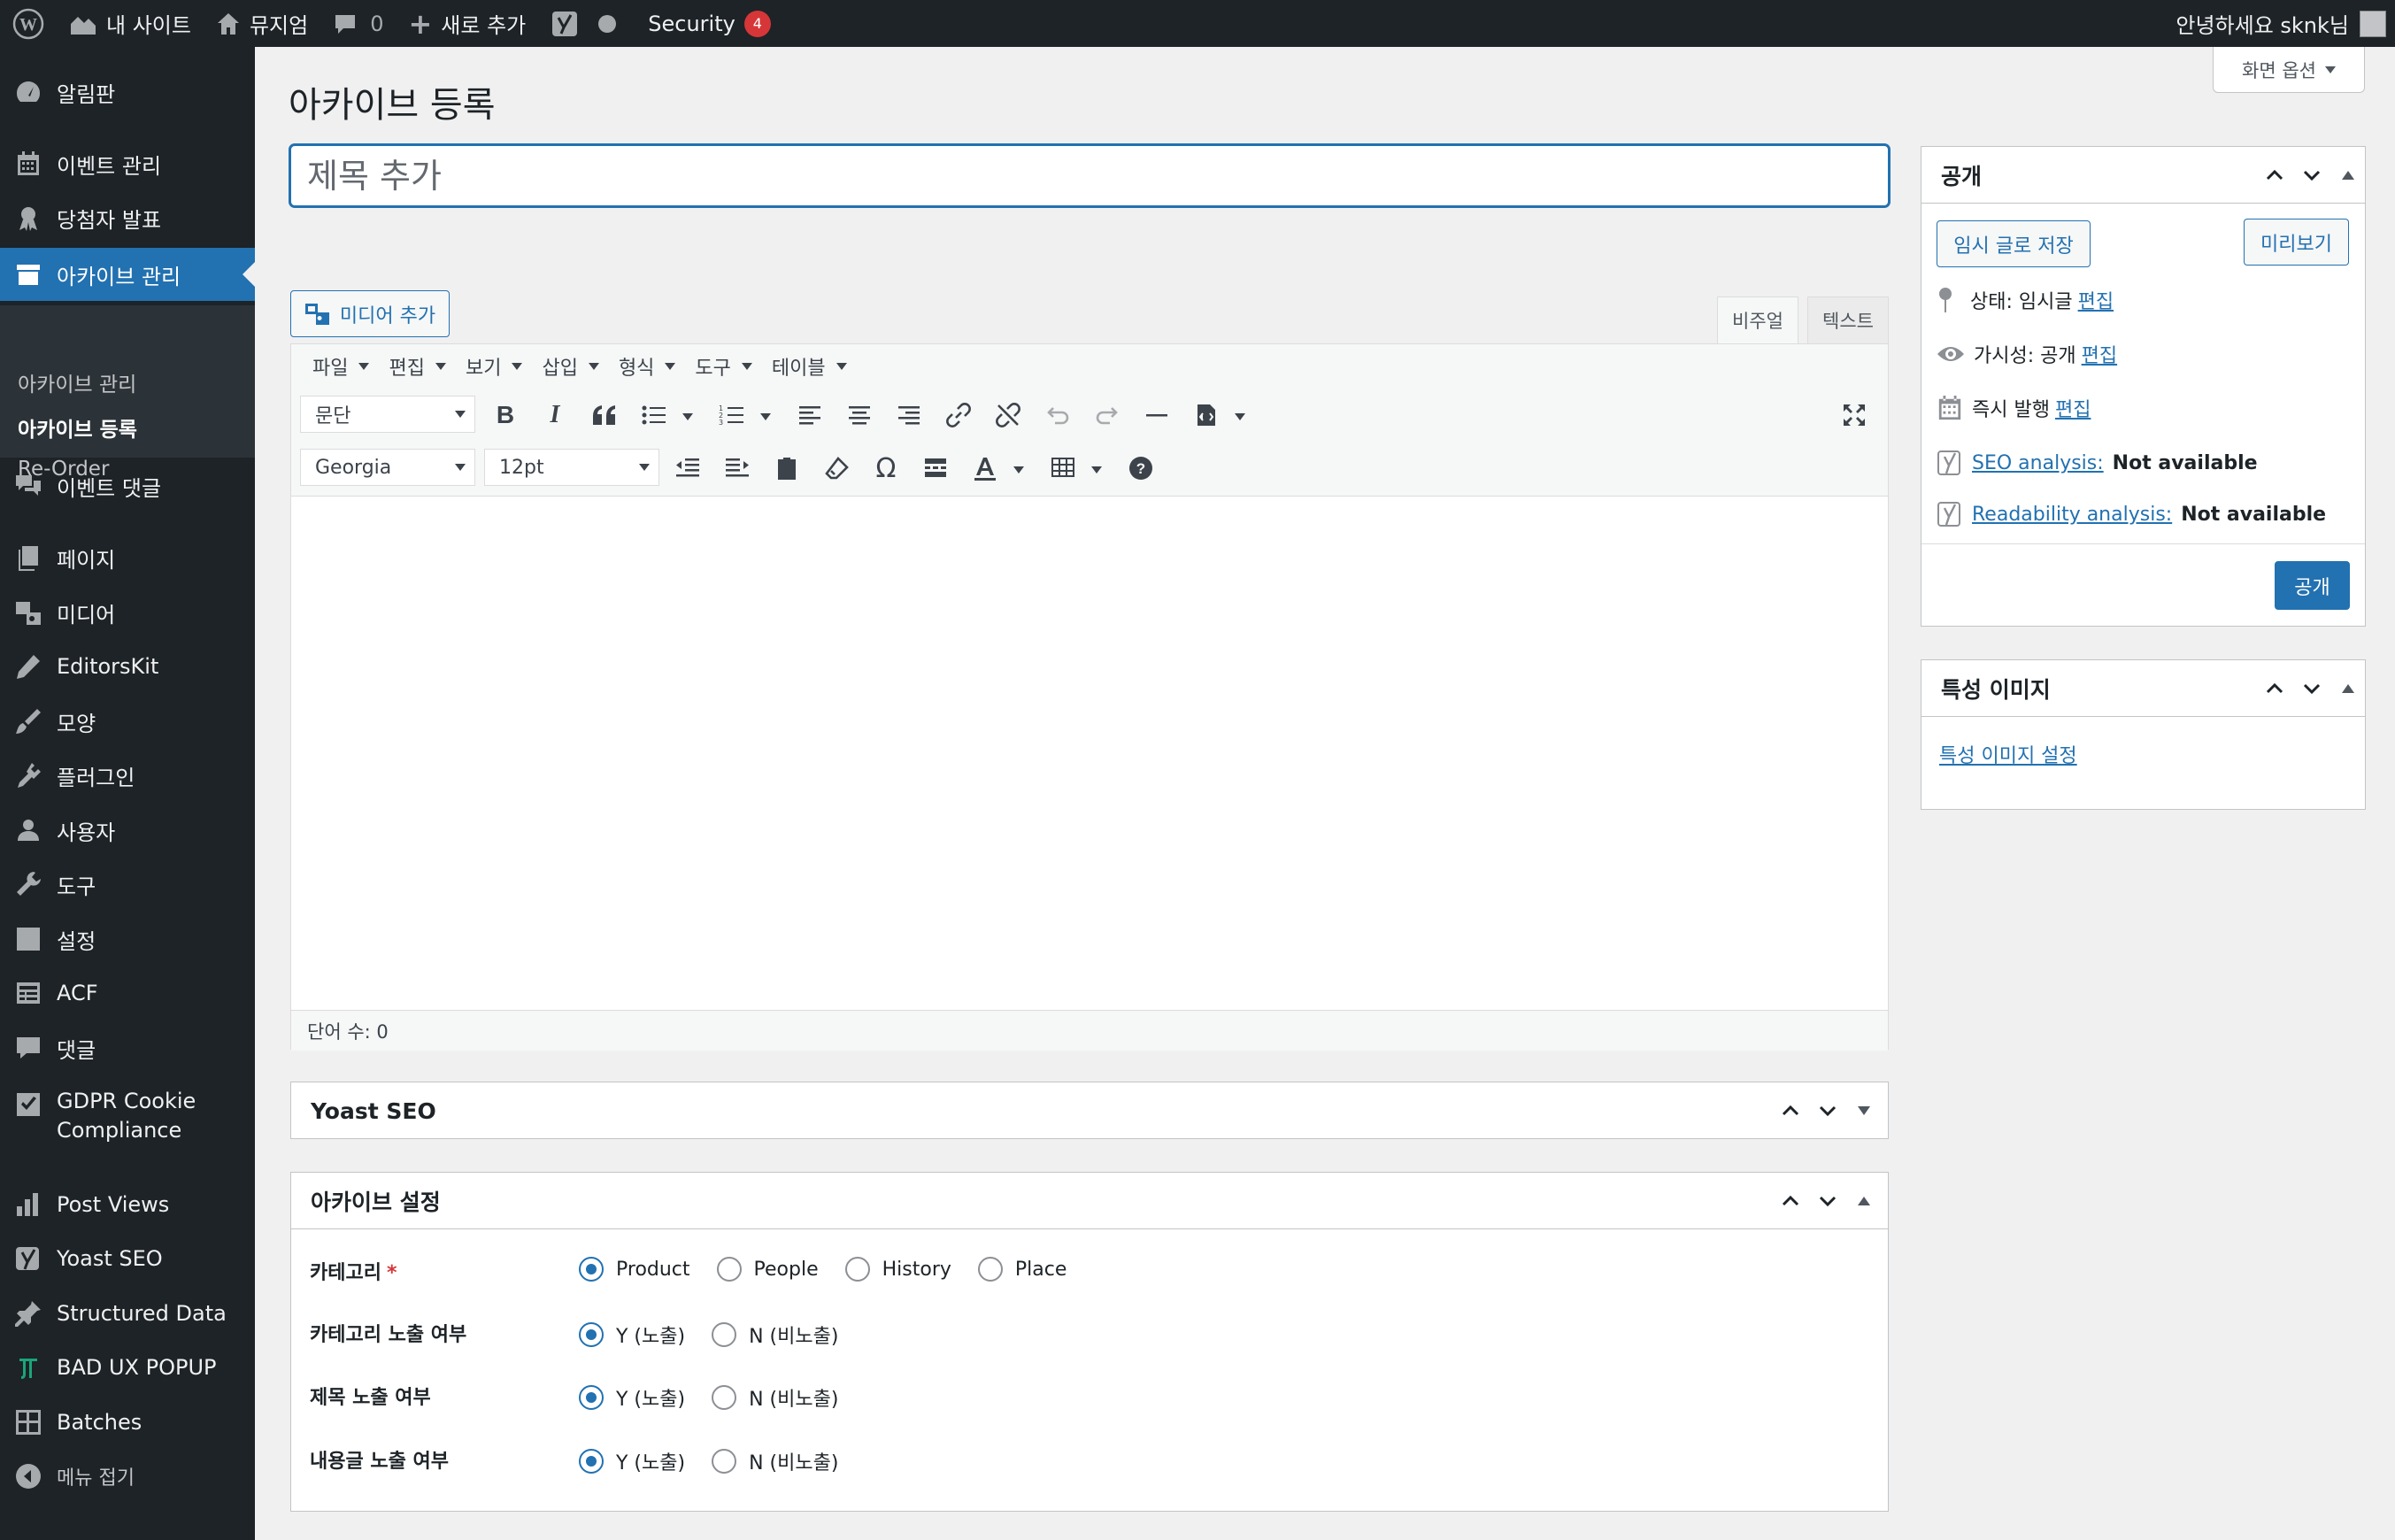  Describe the element at coordinates (632, 1335) in the screenshot. I see `category-expose-yes: Y (노출)` at that location.